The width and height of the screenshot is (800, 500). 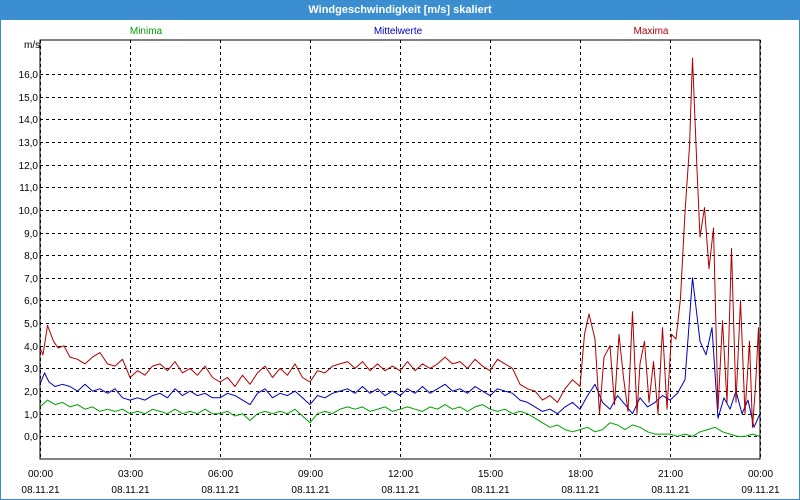 I want to click on y-tick-label: 0,0, so click(x=31, y=437).